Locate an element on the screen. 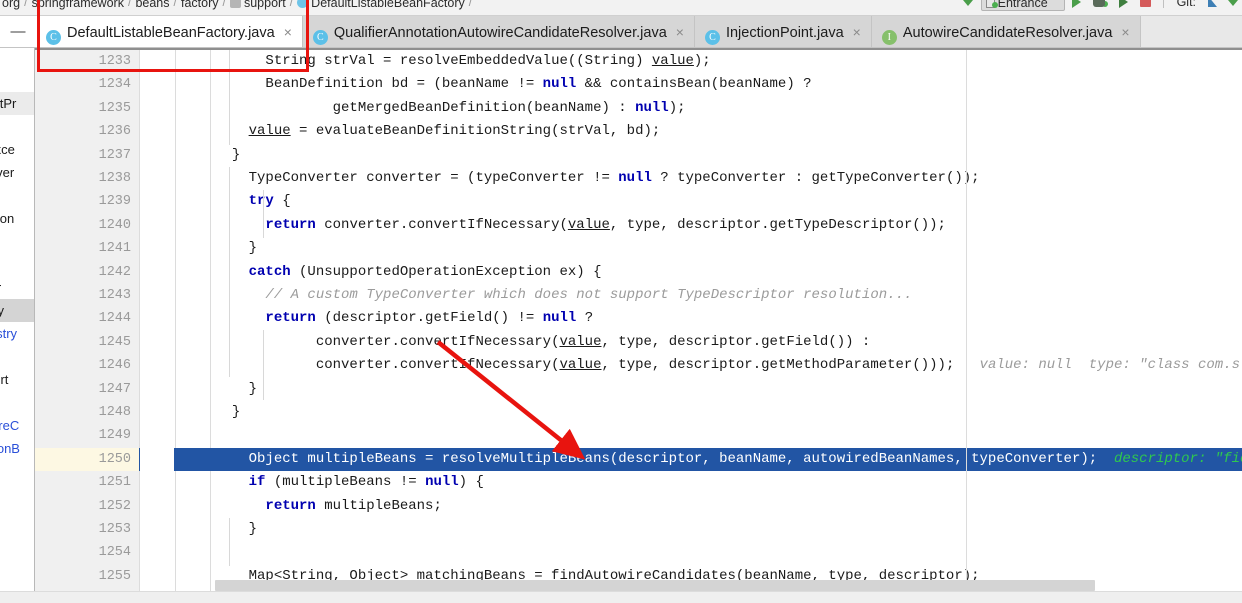 This screenshot has height=603, width=1242. tree-item: Exce is located at coordinates (17, 149).